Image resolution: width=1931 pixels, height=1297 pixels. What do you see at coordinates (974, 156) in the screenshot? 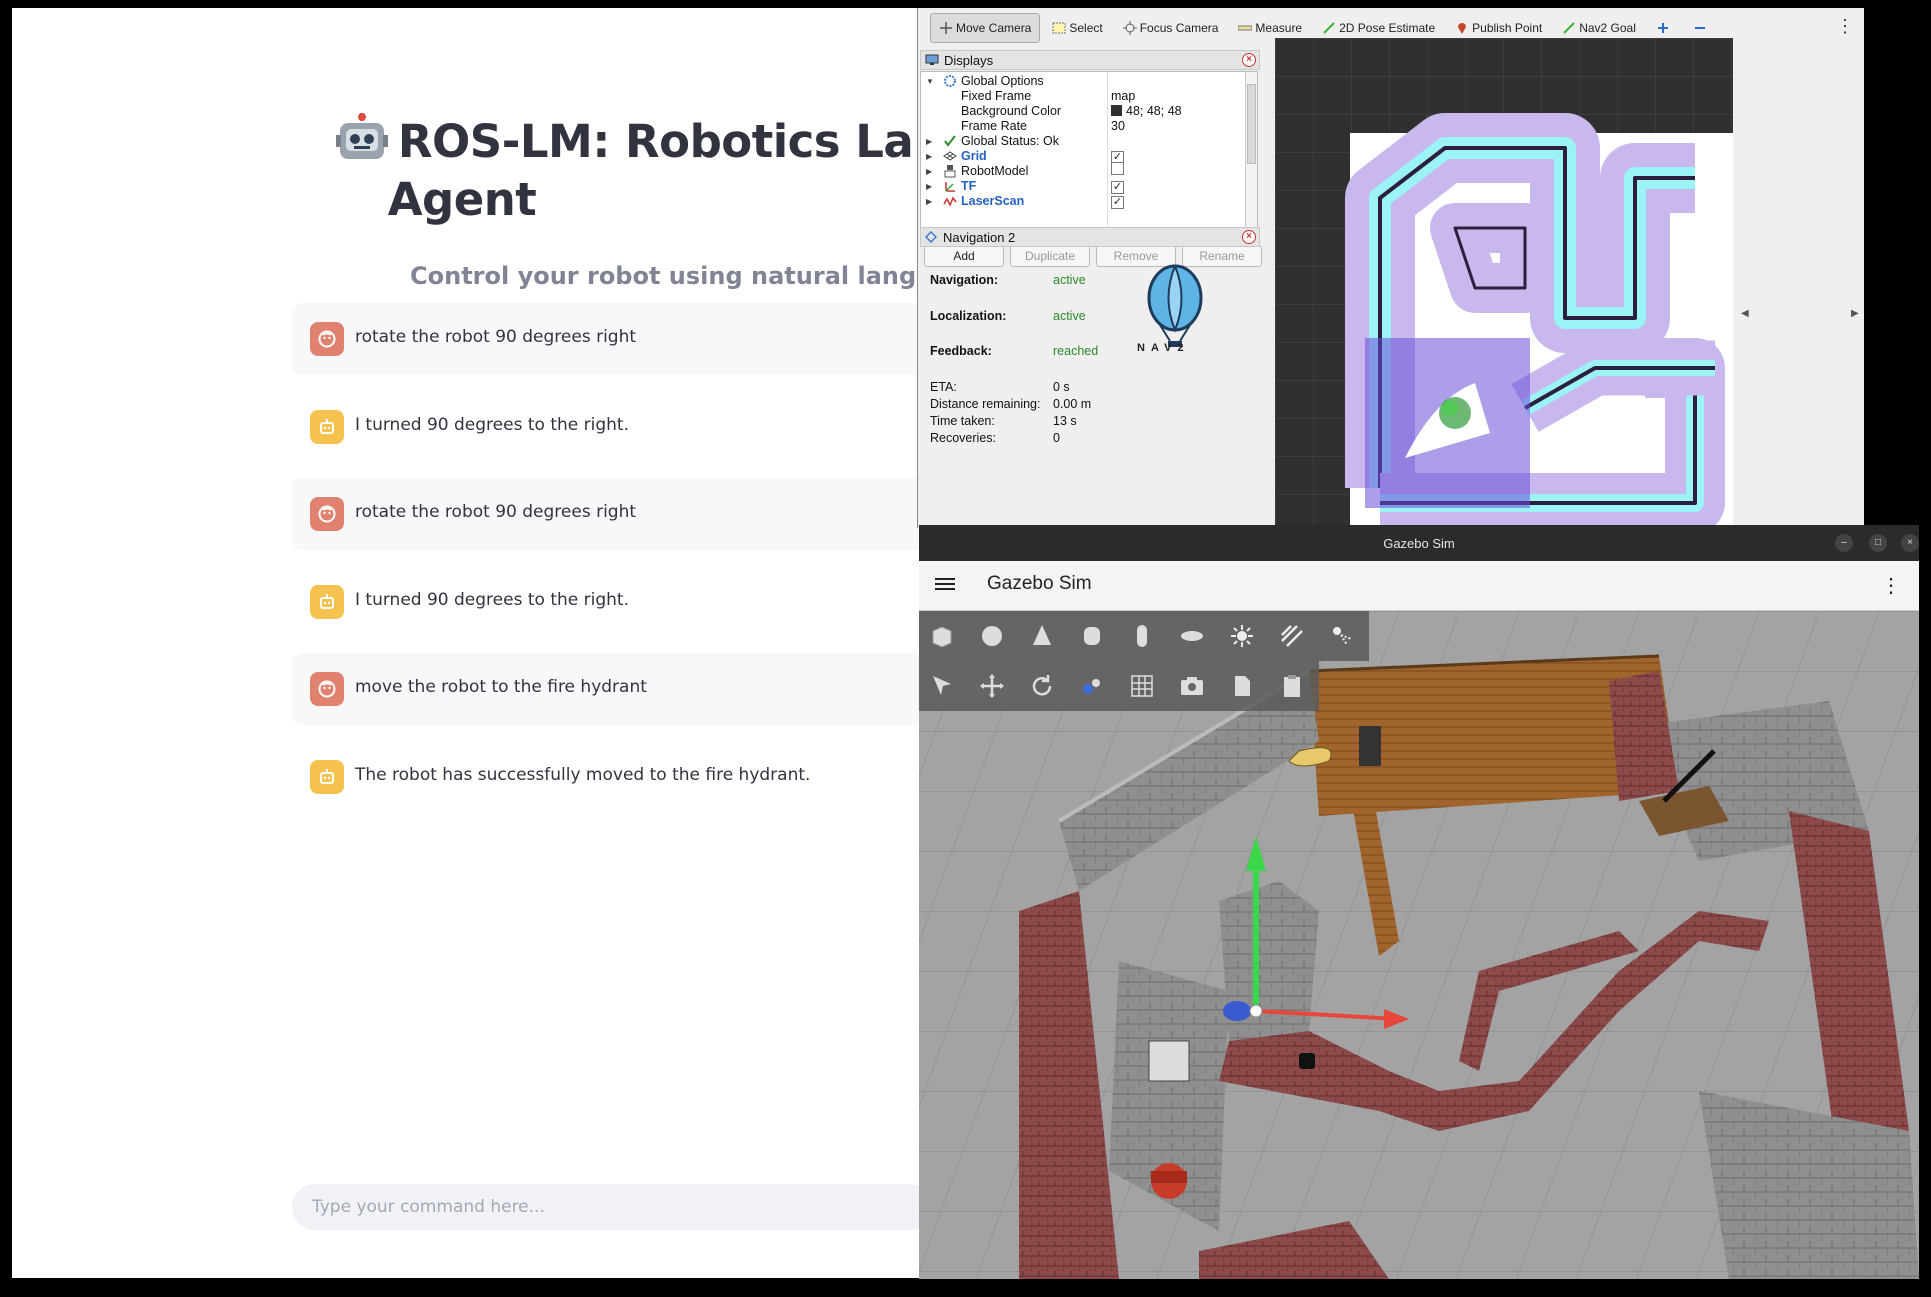
I see `tree-label: Grid` at bounding box center [974, 156].